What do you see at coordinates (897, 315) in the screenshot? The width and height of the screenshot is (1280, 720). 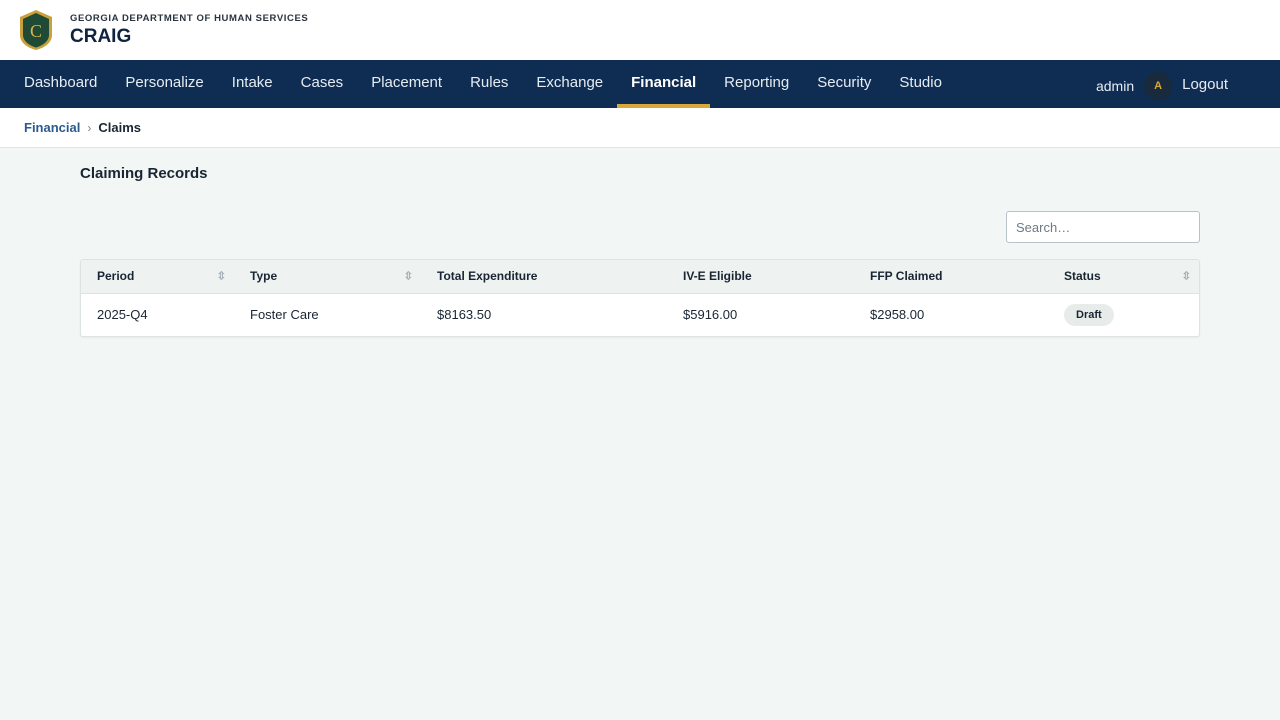 I see `cell-ffp-claimed: $2958.00` at bounding box center [897, 315].